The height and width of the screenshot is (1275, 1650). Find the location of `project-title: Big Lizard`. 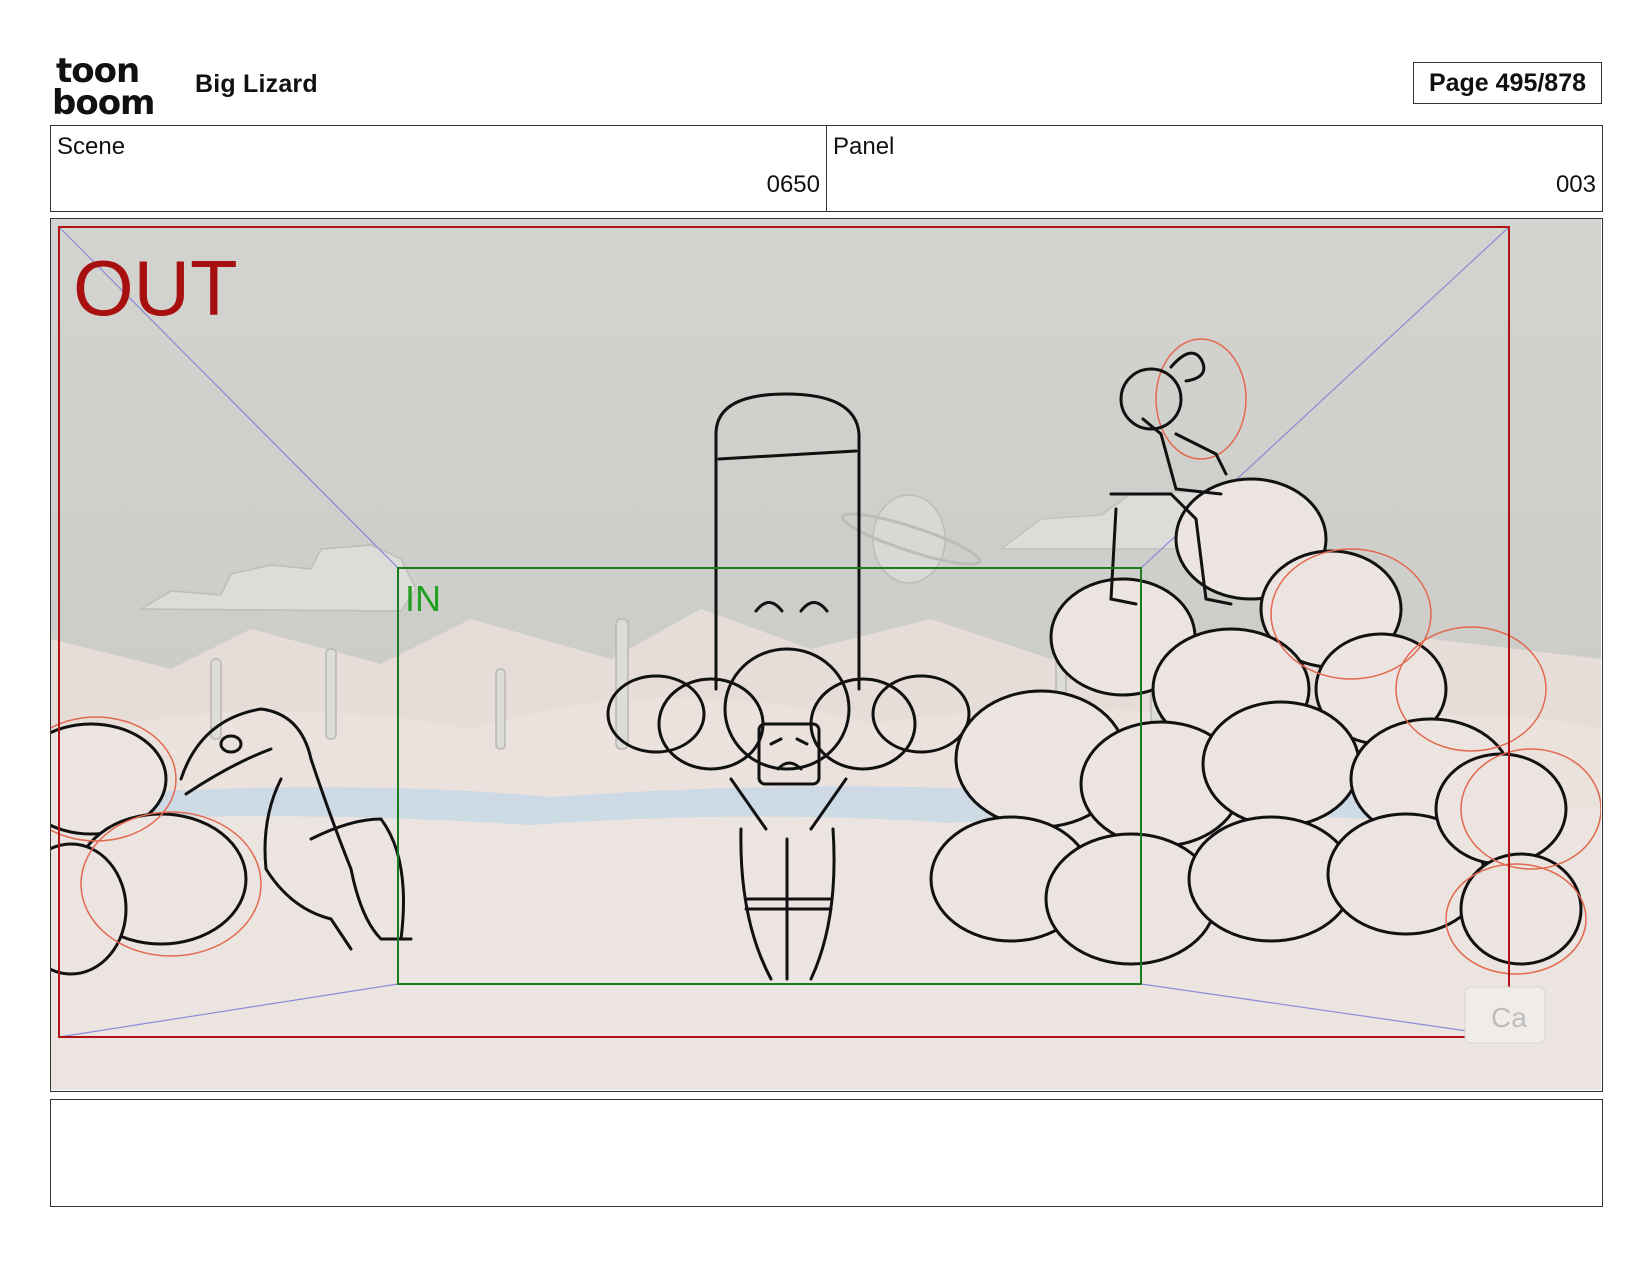

project-title: Big Lizard is located at coordinates (256, 84).